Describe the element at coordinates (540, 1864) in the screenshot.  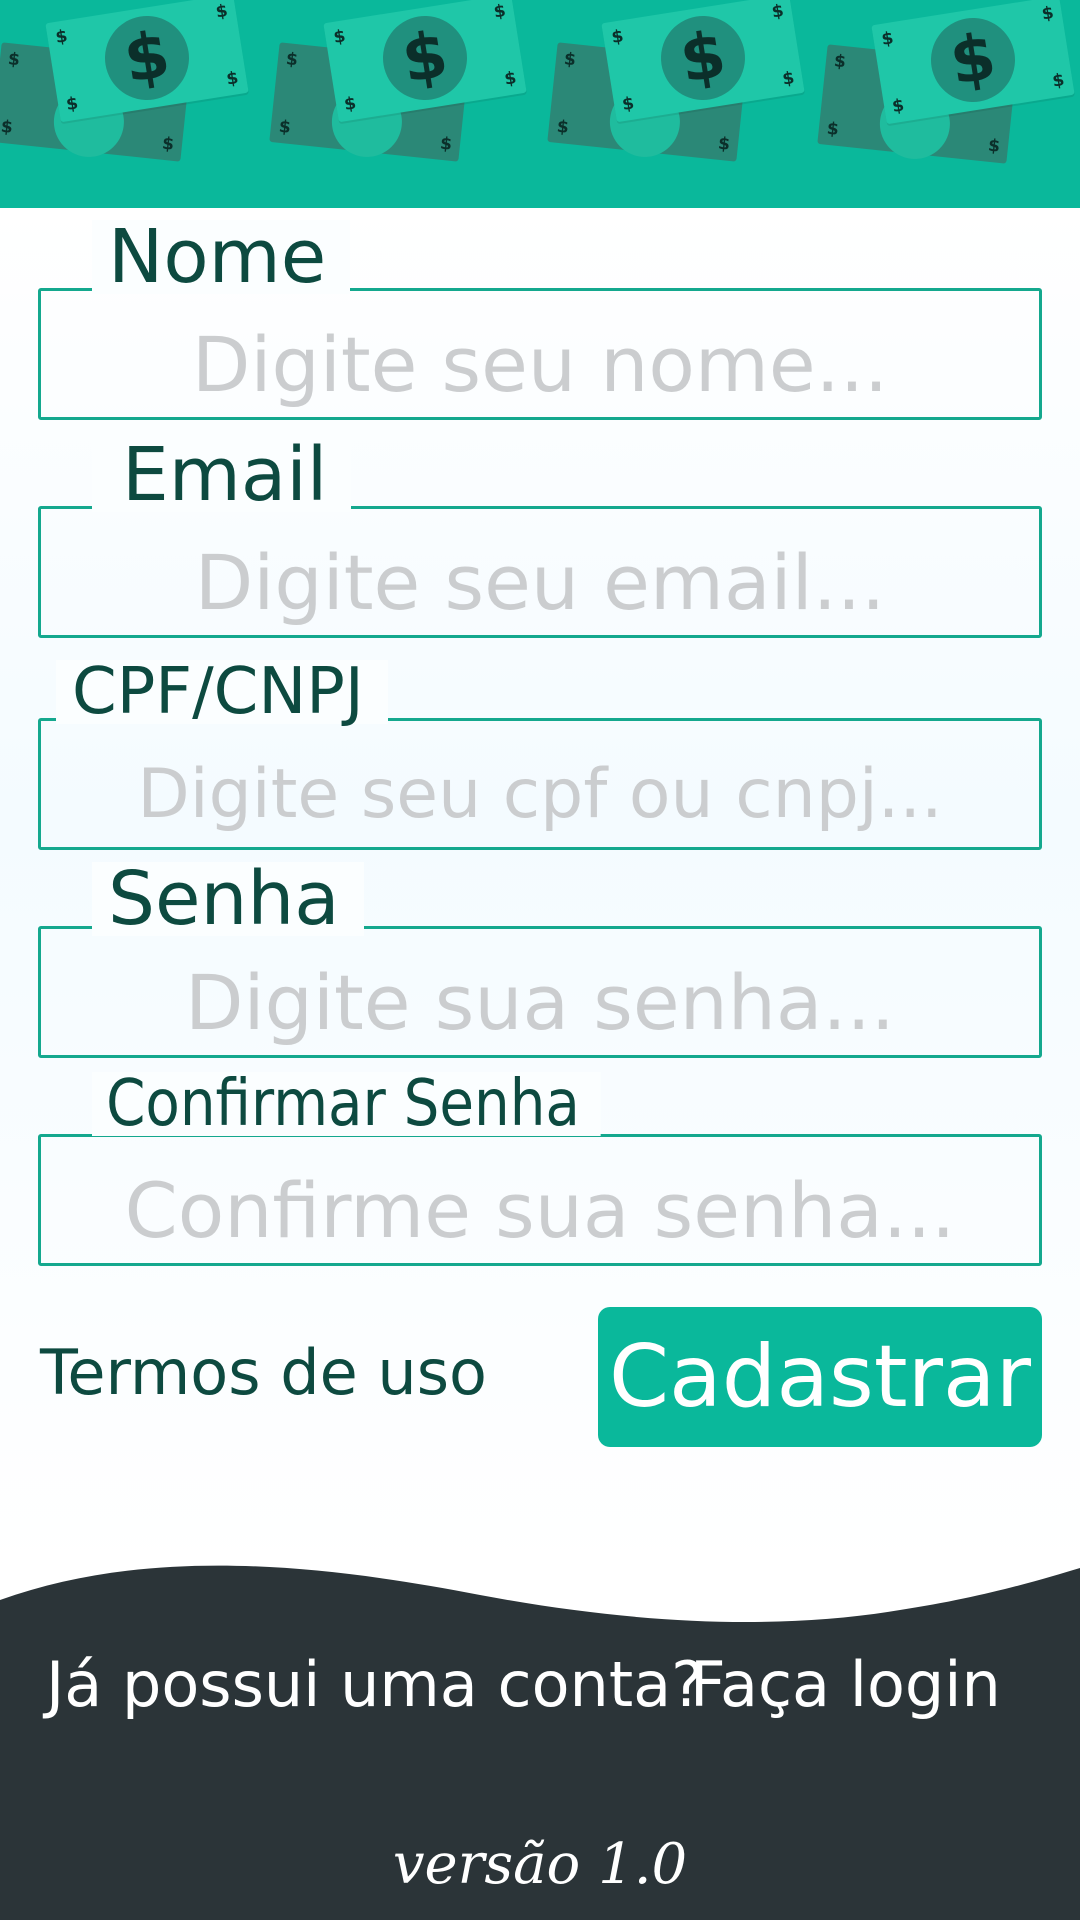
I see `version-label: versão 1.0` at that location.